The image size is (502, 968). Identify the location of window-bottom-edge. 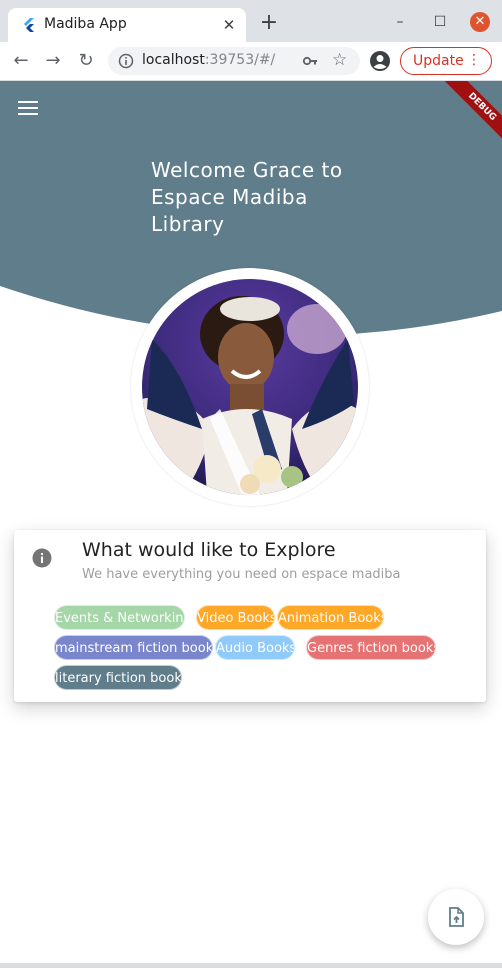
(251, 965).